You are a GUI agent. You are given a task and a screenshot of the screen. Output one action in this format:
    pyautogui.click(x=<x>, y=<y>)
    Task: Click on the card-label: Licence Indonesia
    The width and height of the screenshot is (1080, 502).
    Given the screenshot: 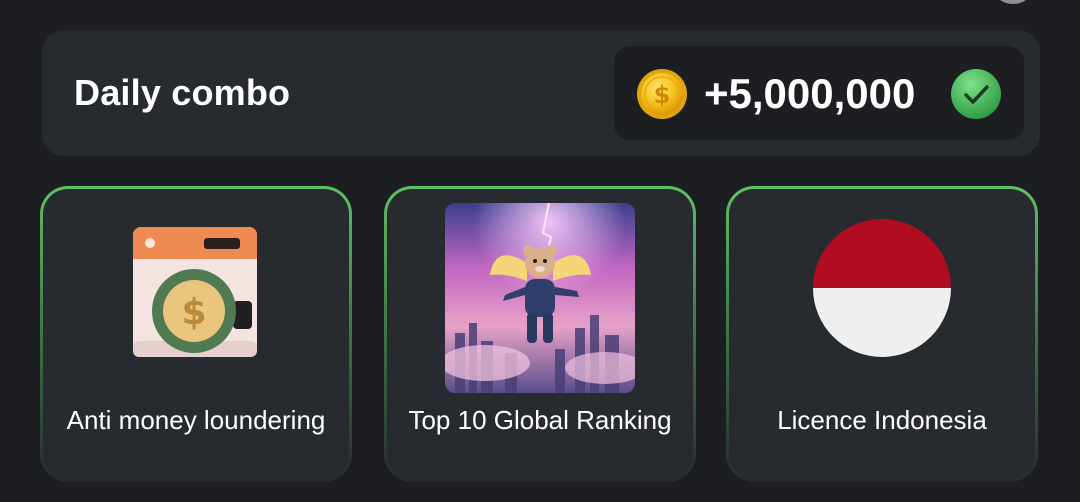 What is the action you would take?
    pyautogui.click(x=882, y=420)
    